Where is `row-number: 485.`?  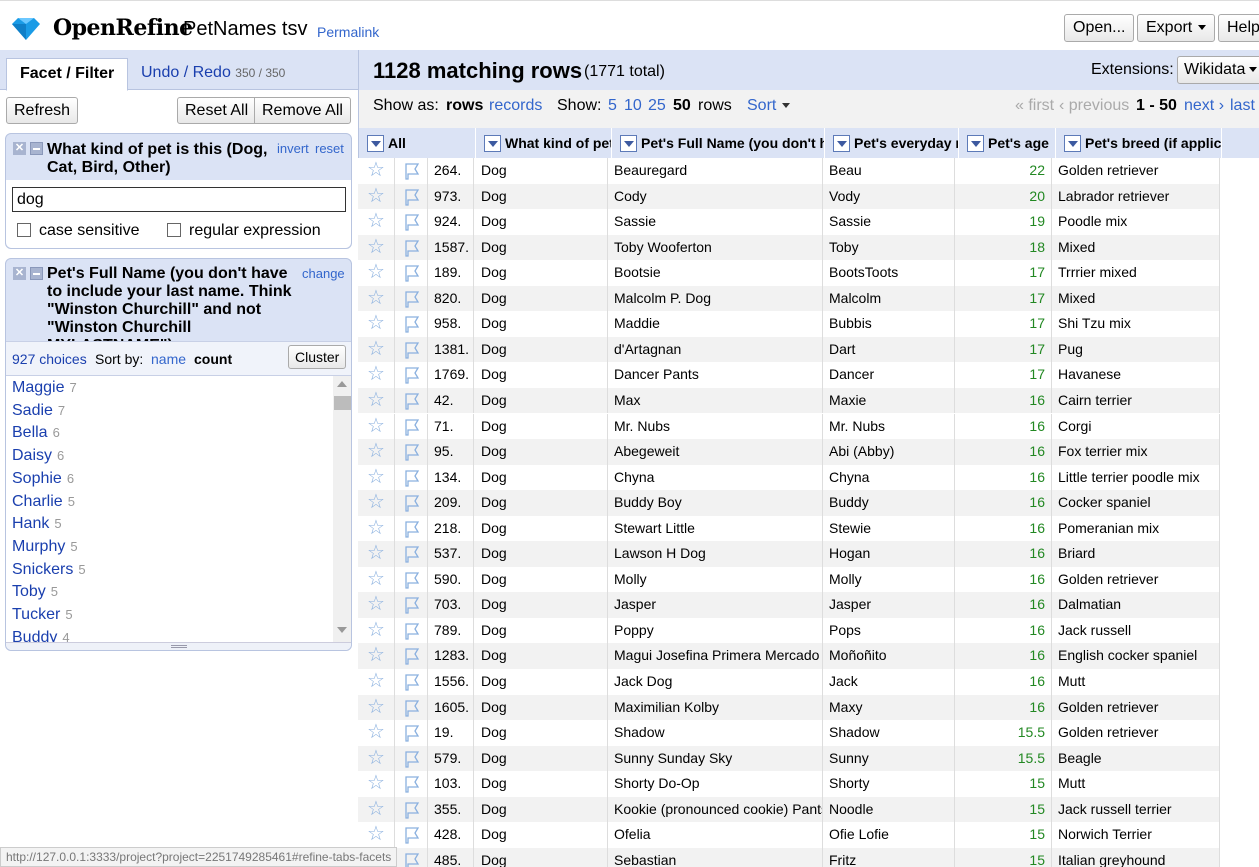
row-number: 485. is located at coordinates (451, 857).